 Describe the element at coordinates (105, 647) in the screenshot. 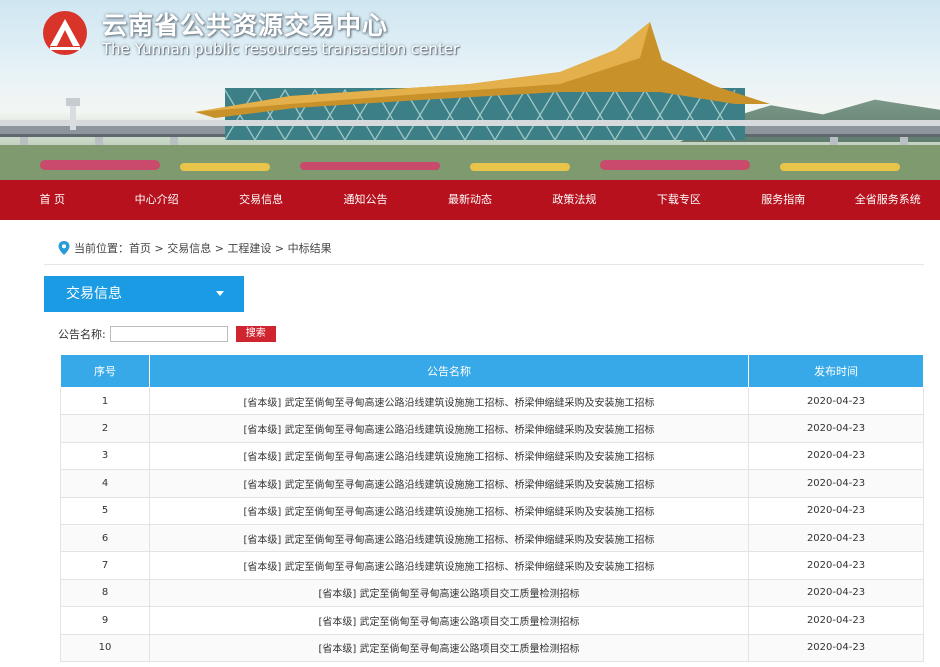

I see `row-index: 10` at that location.